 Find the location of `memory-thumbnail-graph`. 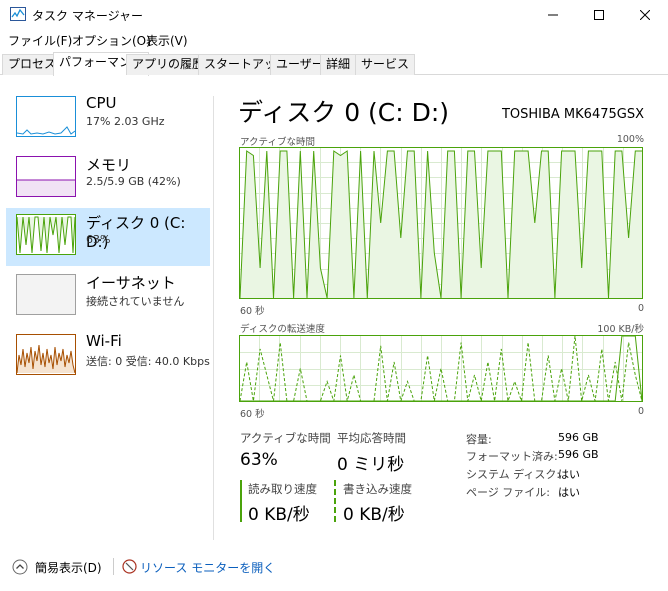

memory-thumbnail-graph is located at coordinates (46, 176).